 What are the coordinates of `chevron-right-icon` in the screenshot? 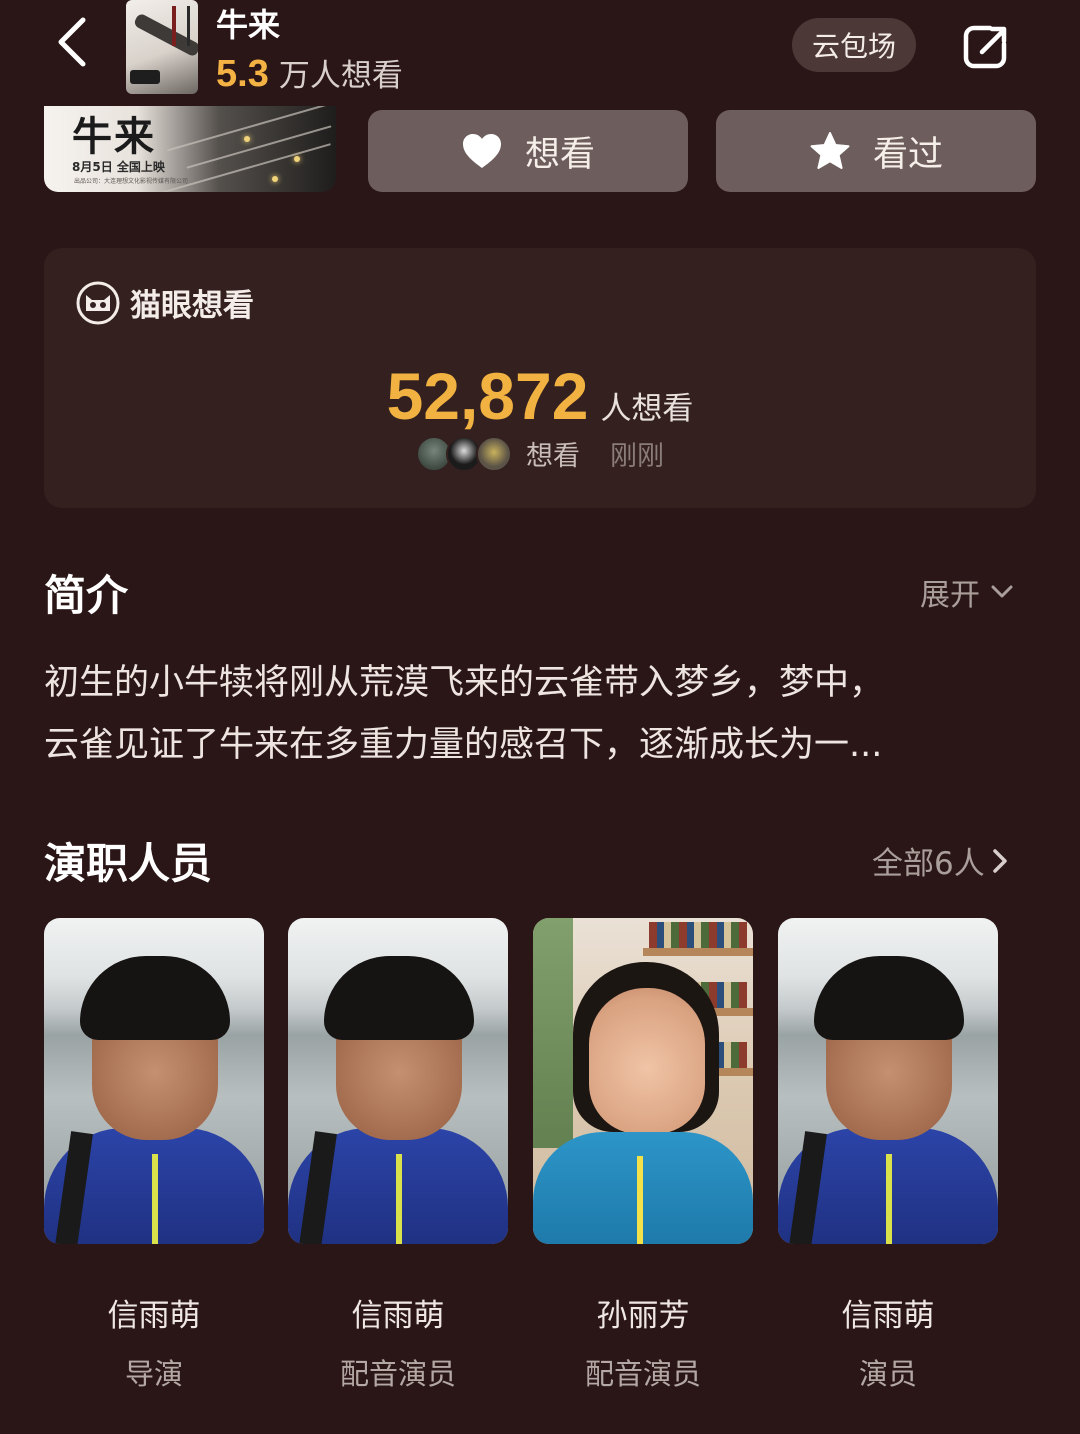 It's located at (999, 860).